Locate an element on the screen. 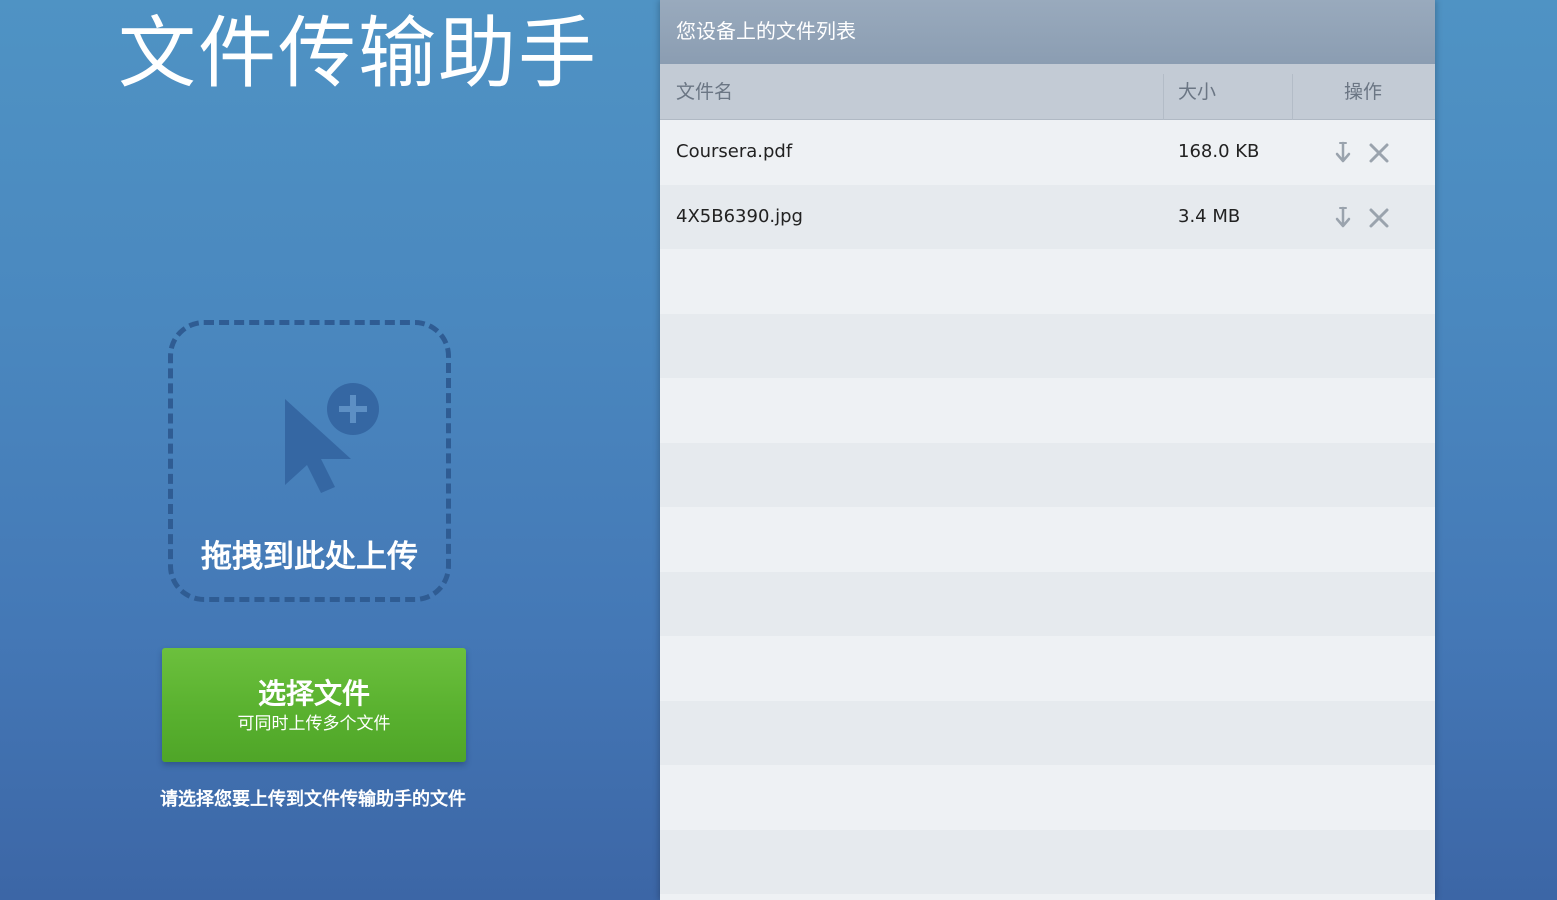 The image size is (1557, 900). file-table-header: 文件名 大小 操作 is located at coordinates (1047, 92).